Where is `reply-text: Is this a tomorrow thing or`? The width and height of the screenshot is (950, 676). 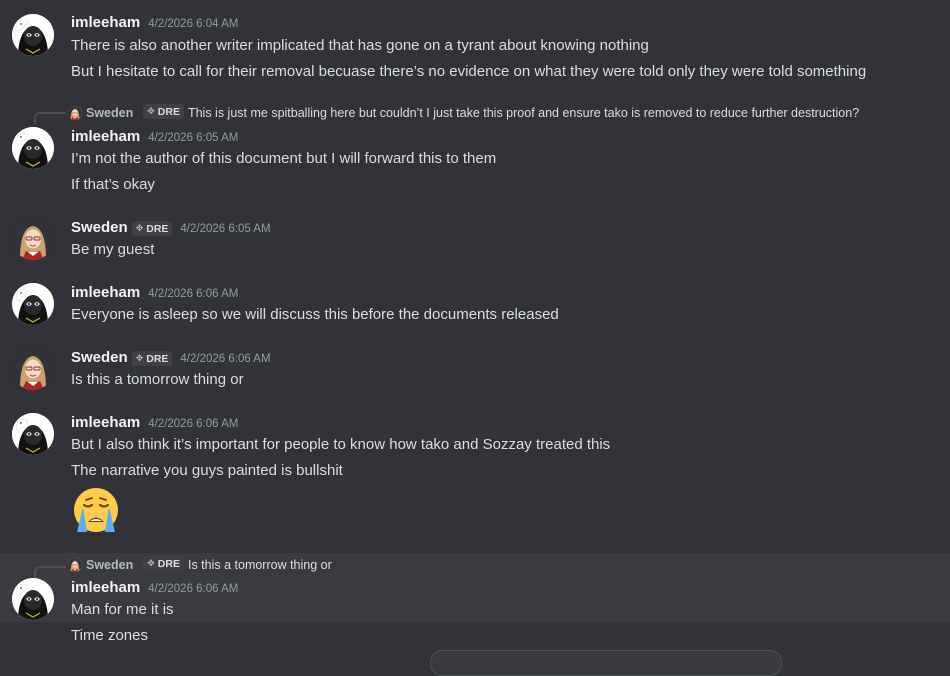
reply-text: Is this a tomorrow thing or is located at coordinates (260, 565).